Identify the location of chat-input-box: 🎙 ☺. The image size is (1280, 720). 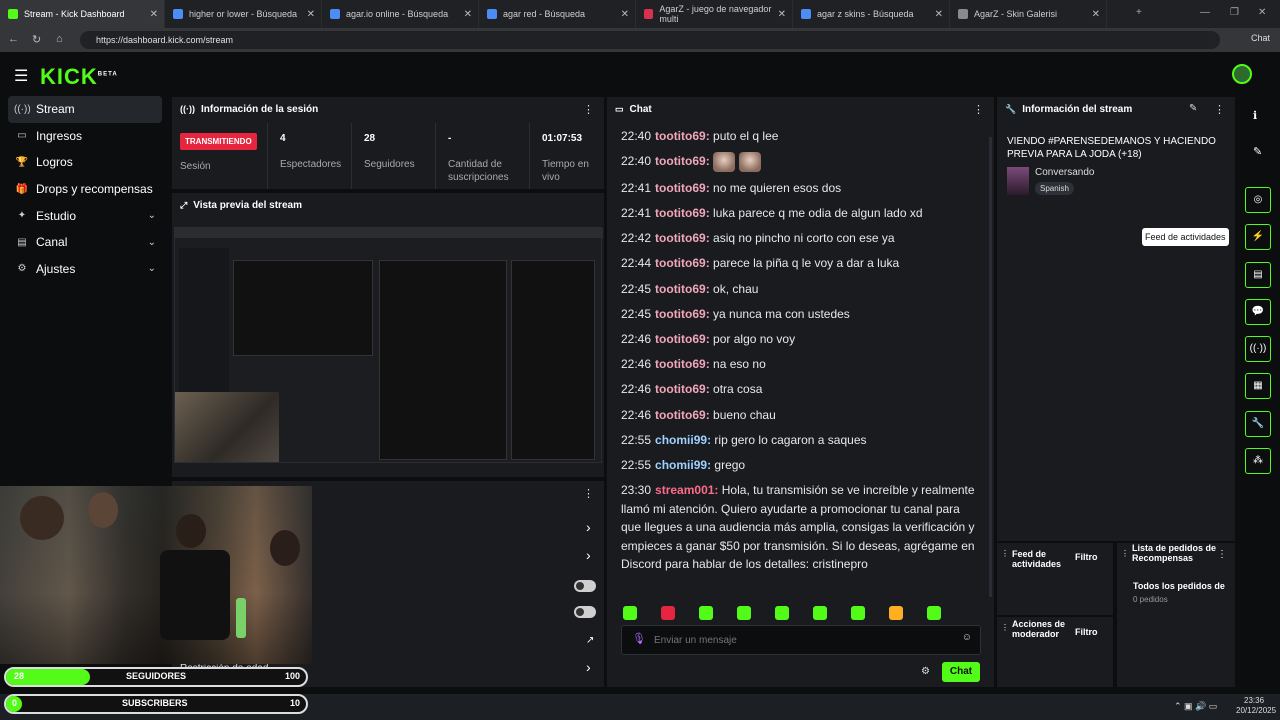
(801, 640).